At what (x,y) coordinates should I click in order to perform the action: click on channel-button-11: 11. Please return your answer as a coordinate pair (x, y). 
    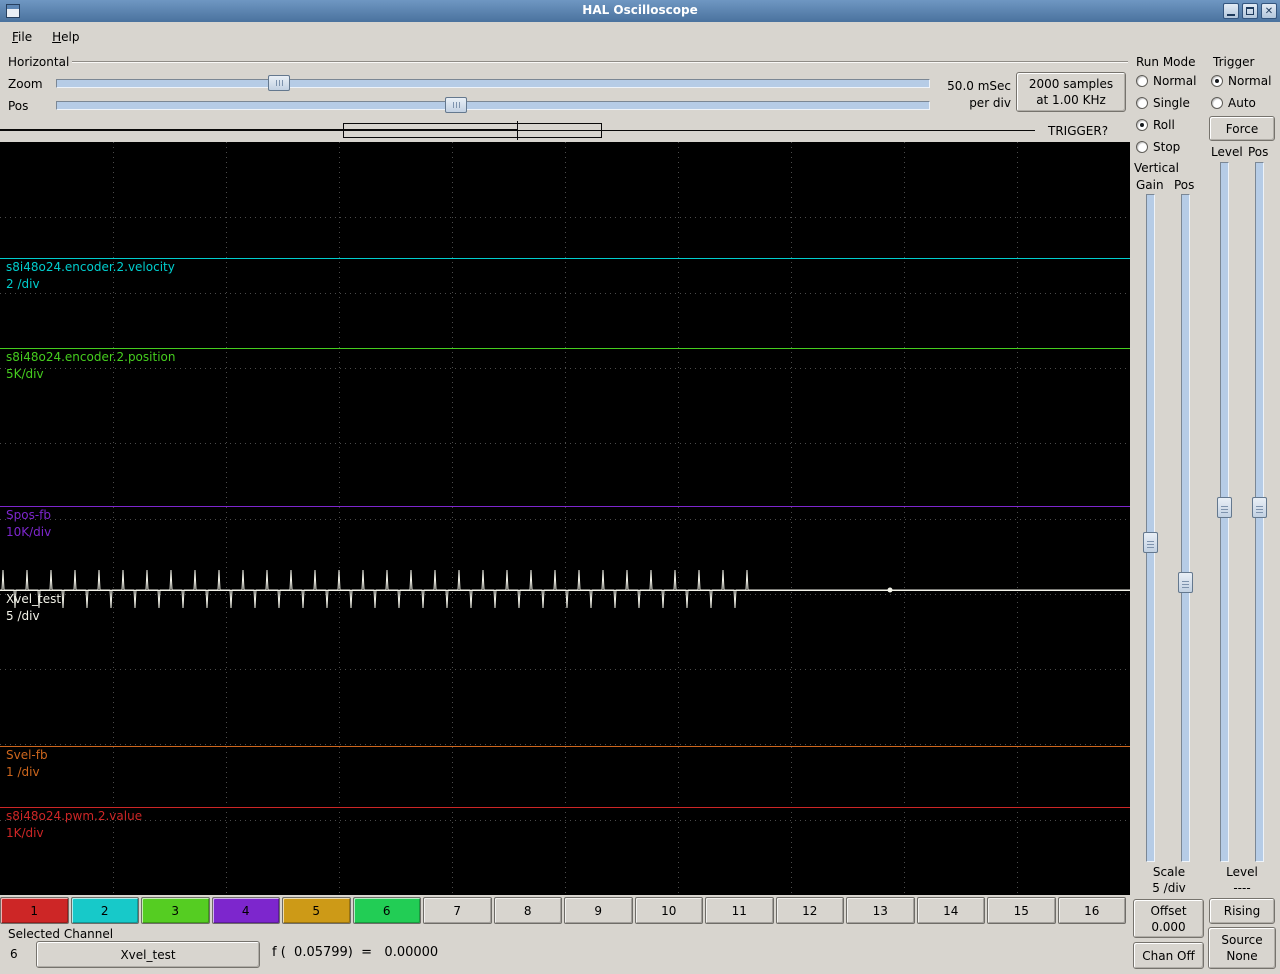
    Looking at the image, I should click on (739, 910).